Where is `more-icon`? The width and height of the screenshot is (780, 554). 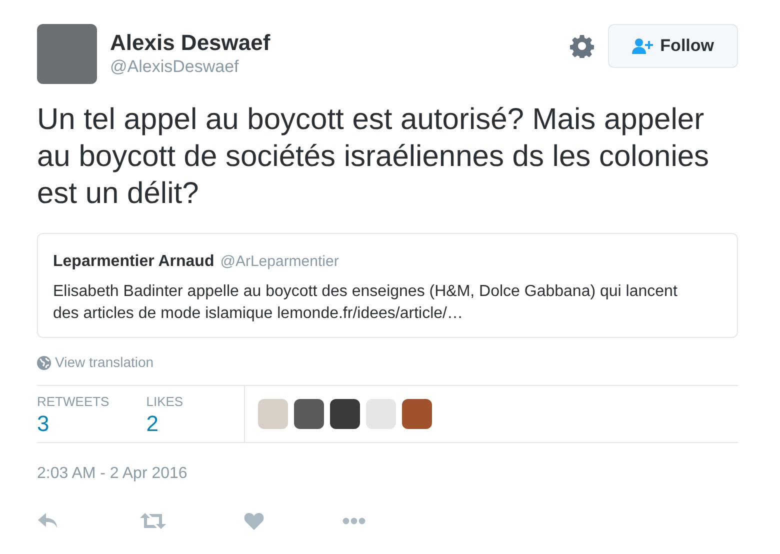
more-icon is located at coordinates (354, 521).